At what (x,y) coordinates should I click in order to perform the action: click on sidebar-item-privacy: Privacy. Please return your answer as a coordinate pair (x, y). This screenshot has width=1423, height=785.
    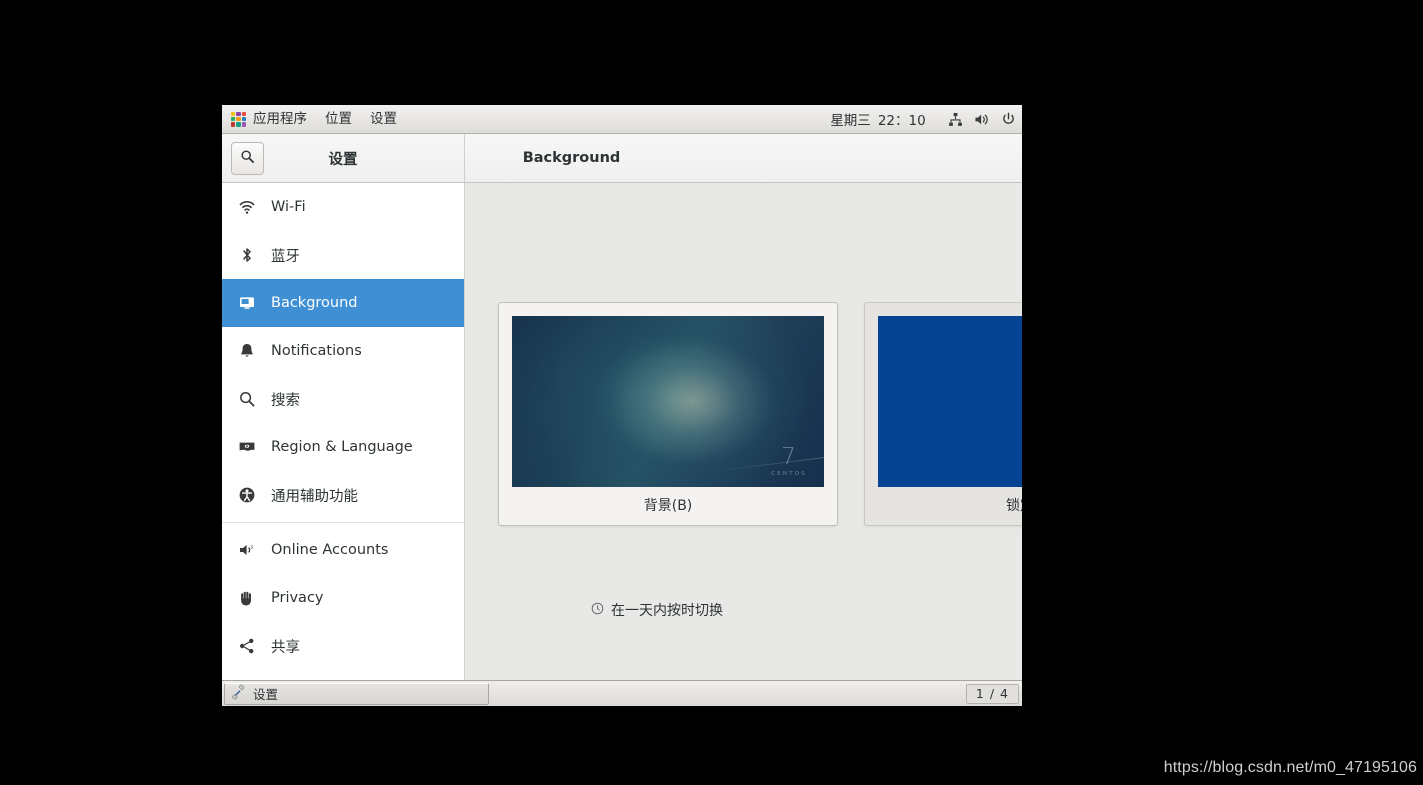
    Looking at the image, I should click on (343, 598).